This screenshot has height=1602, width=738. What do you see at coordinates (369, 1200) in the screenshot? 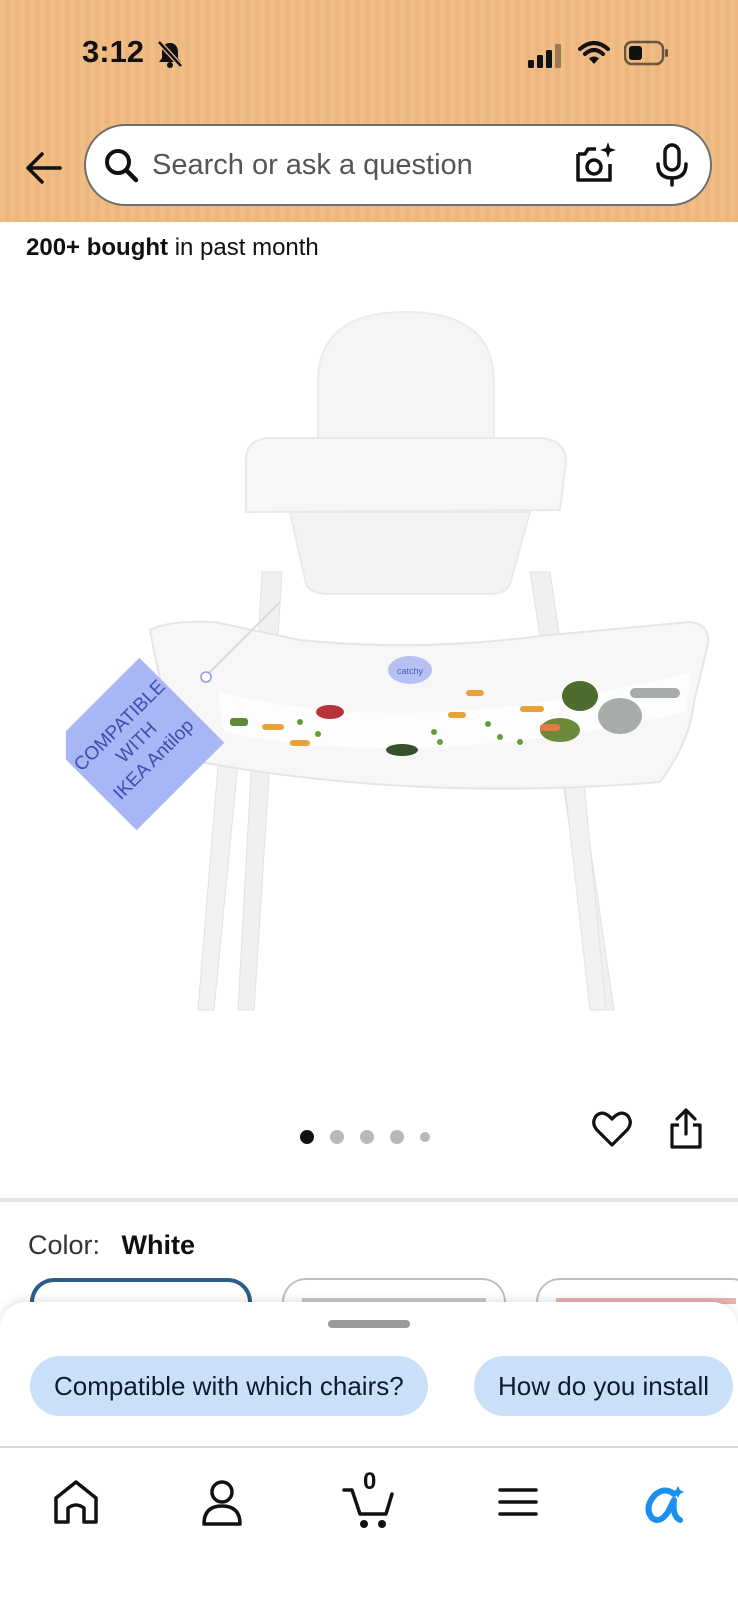
I see `section-divider` at bounding box center [369, 1200].